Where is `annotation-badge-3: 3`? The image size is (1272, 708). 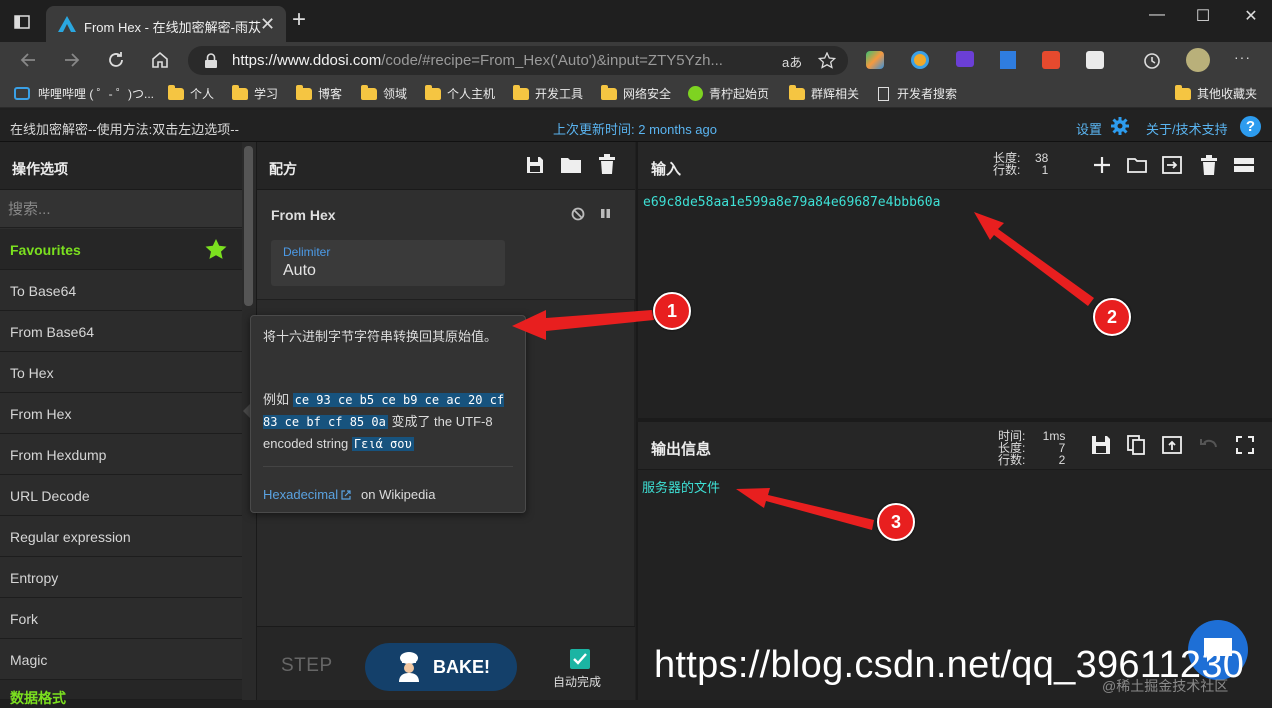
annotation-badge-3: 3 is located at coordinates (896, 522).